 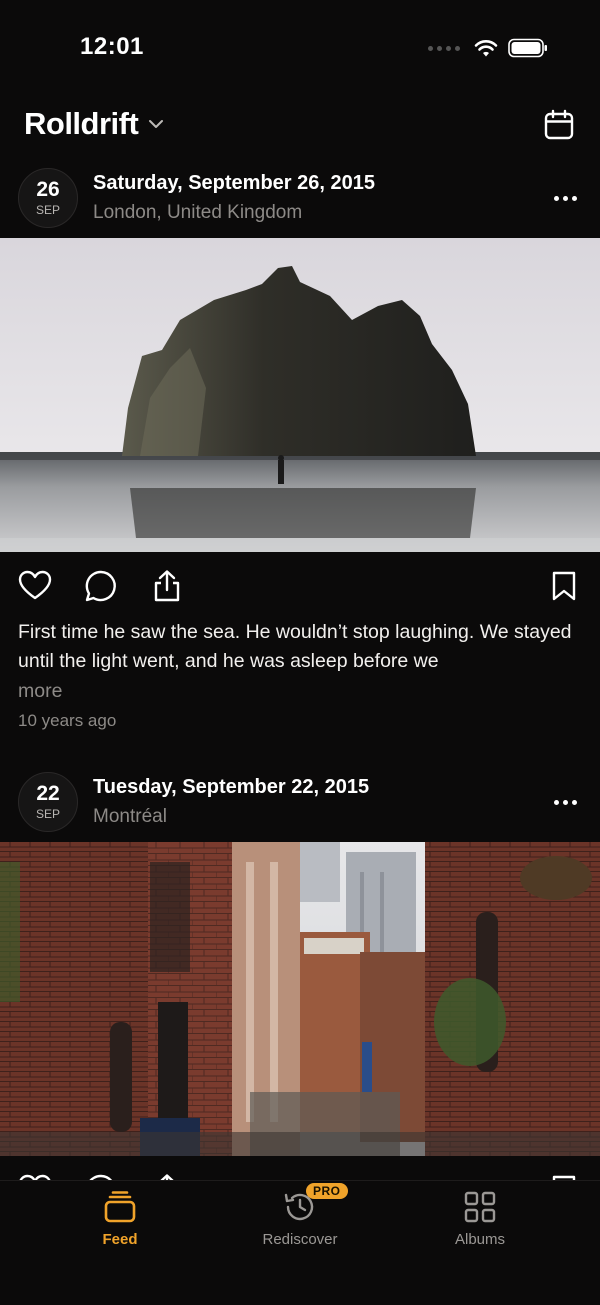 I want to click on wifi-icon, so click(x=486, y=47).